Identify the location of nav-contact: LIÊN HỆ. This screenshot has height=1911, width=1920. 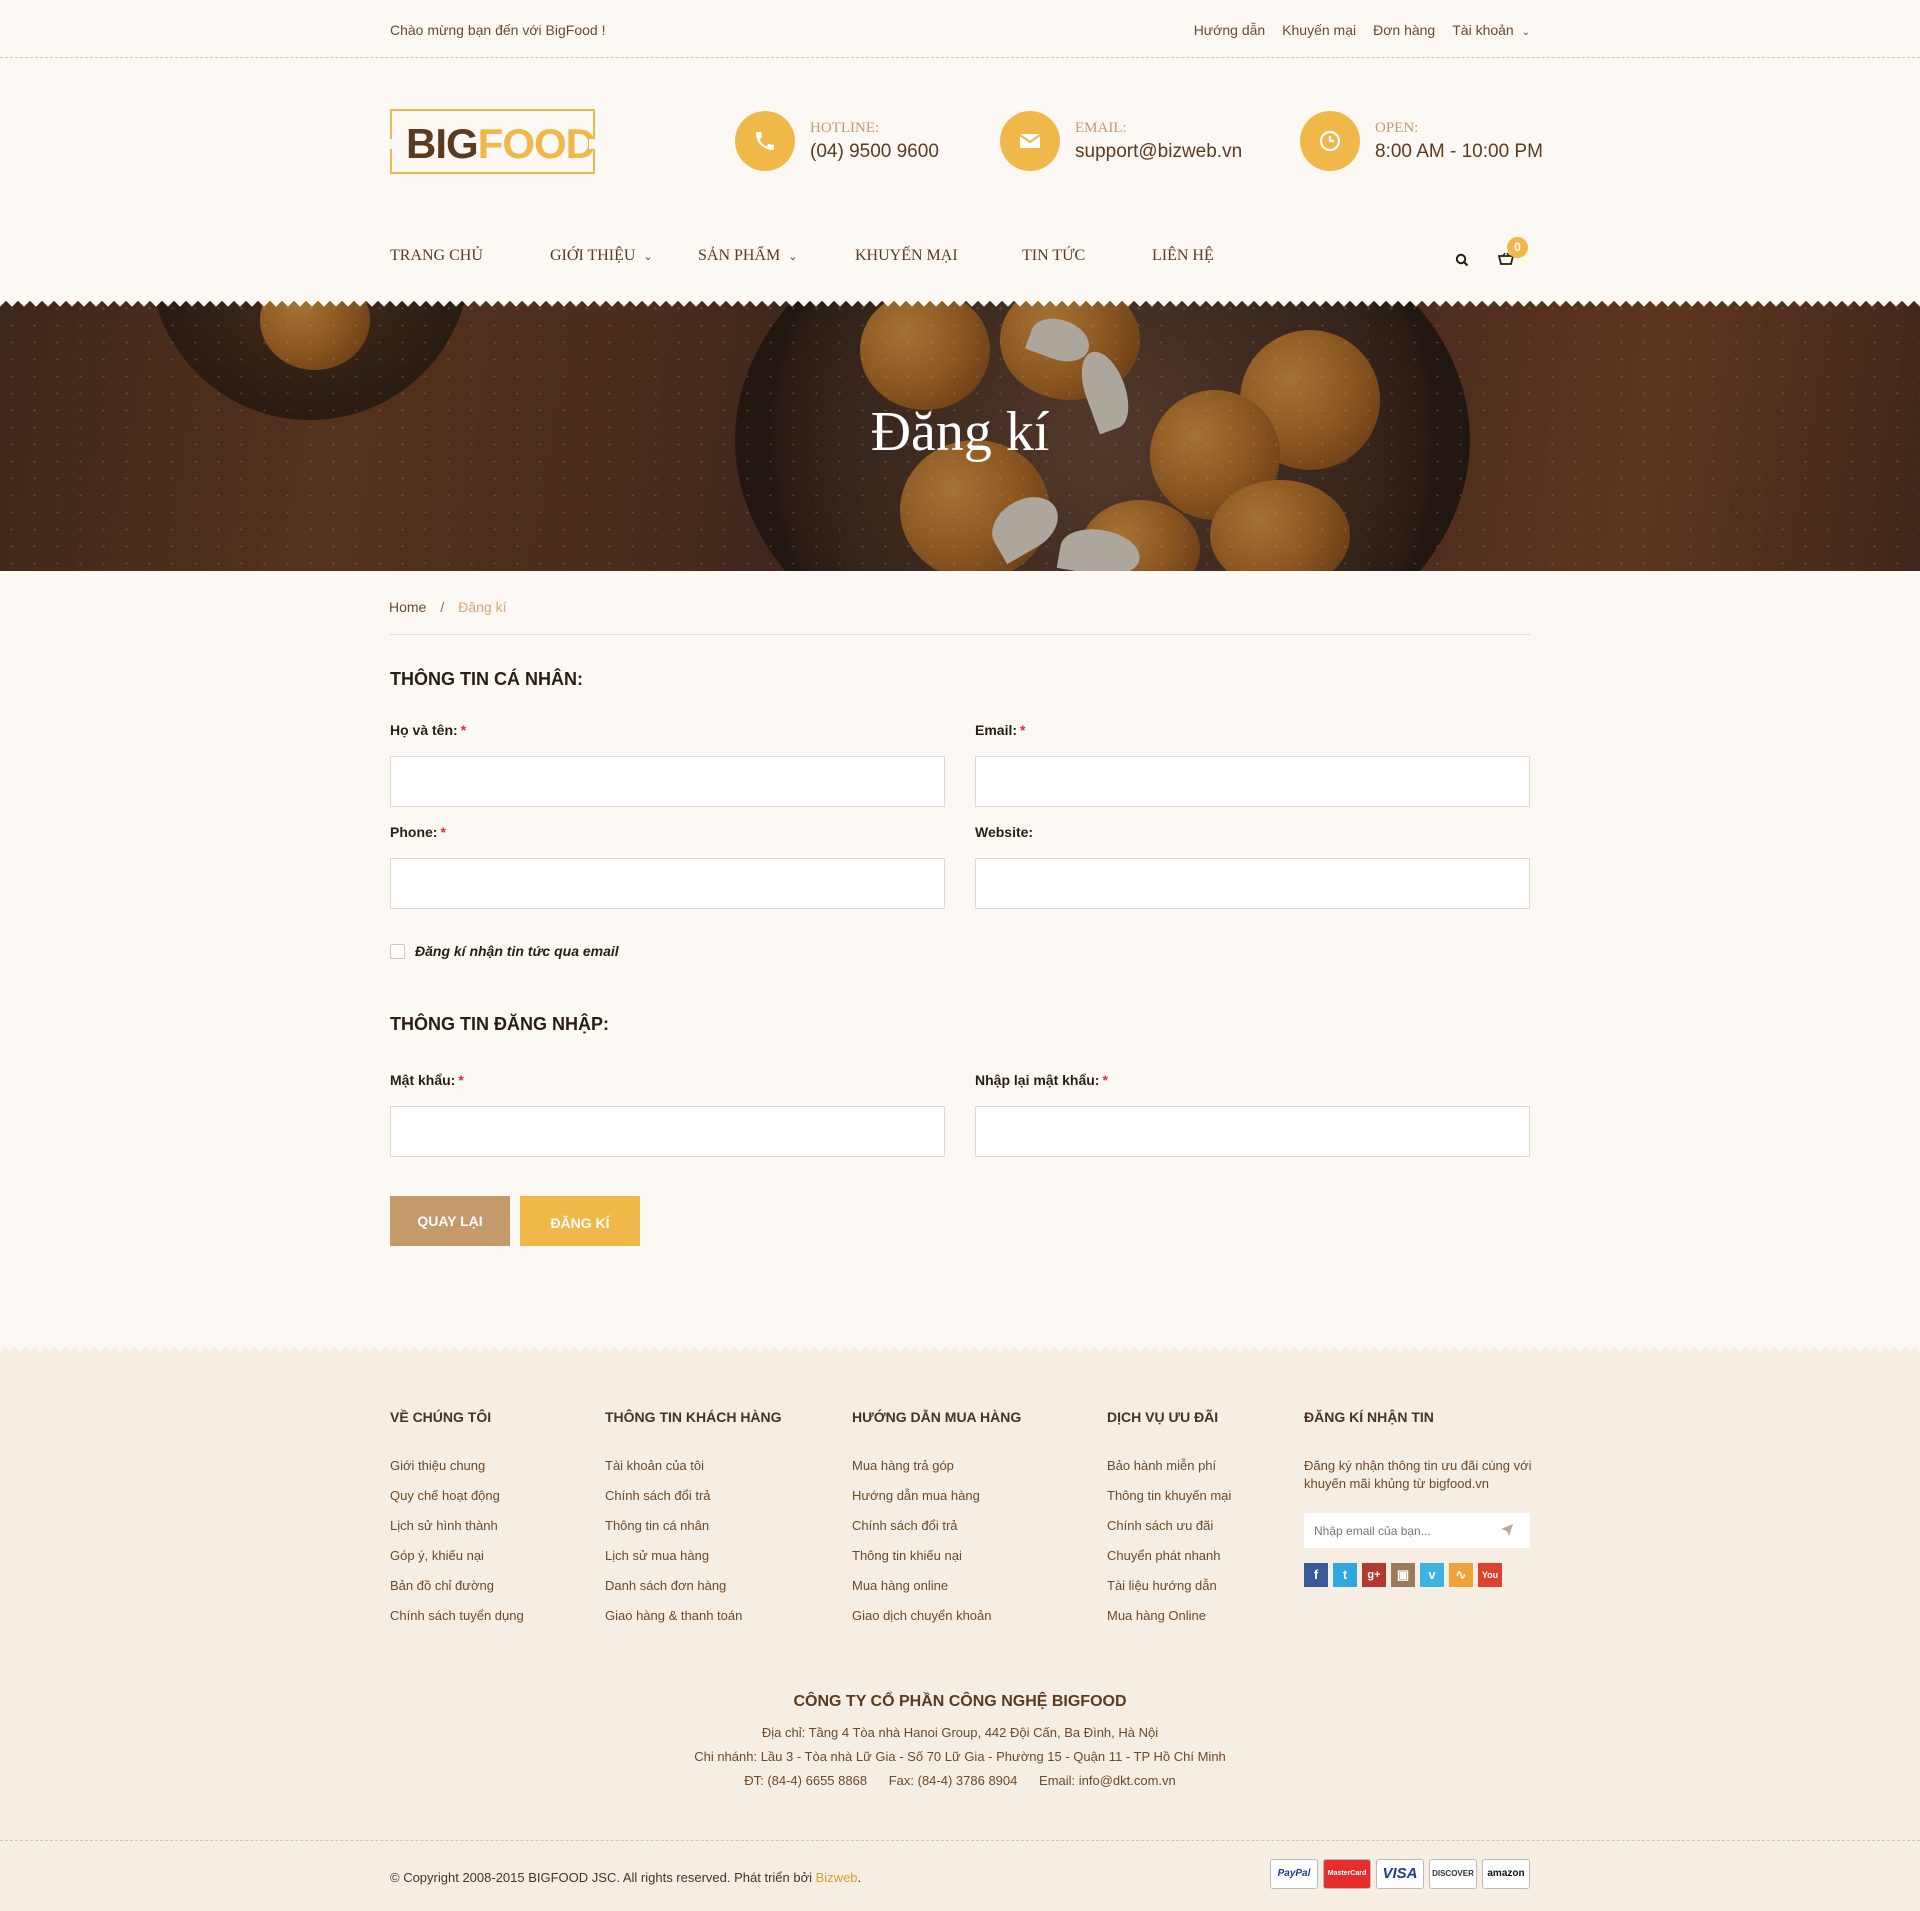
(1183, 256).